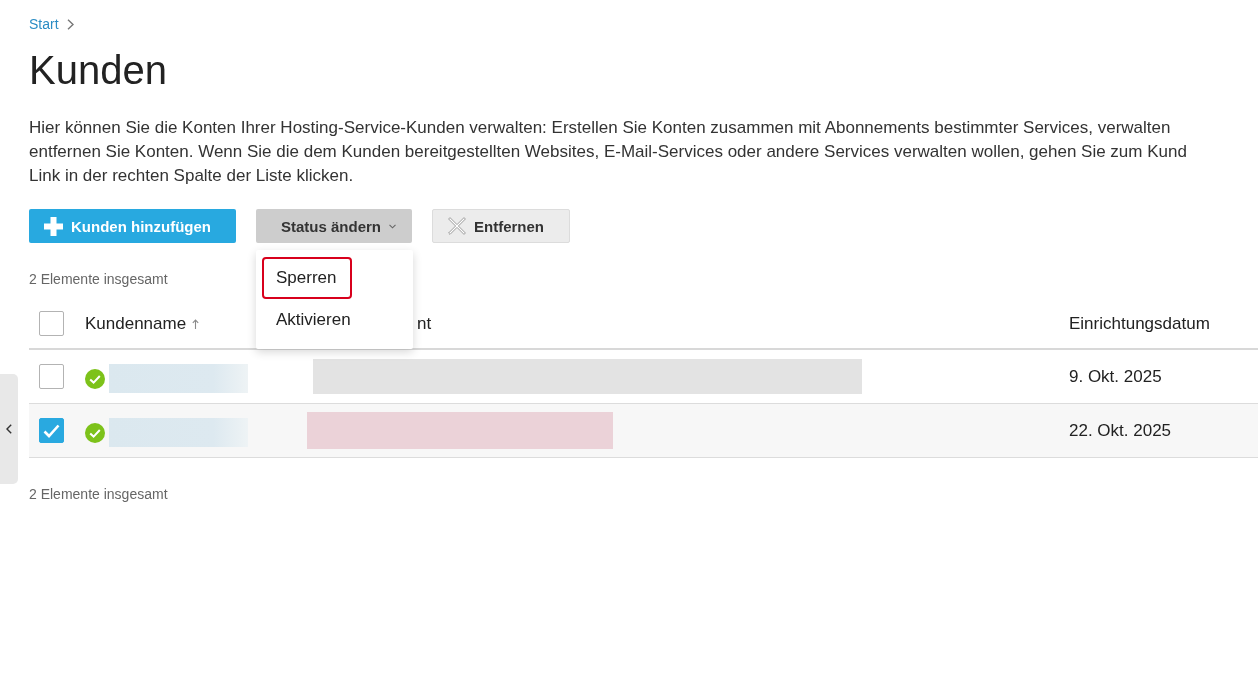 Image resolution: width=1258 pixels, height=696 pixels. What do you see at coordinates (70, 24) in the screenshot?
I see `chevron-right-icon` at bounding box center [70, 24].